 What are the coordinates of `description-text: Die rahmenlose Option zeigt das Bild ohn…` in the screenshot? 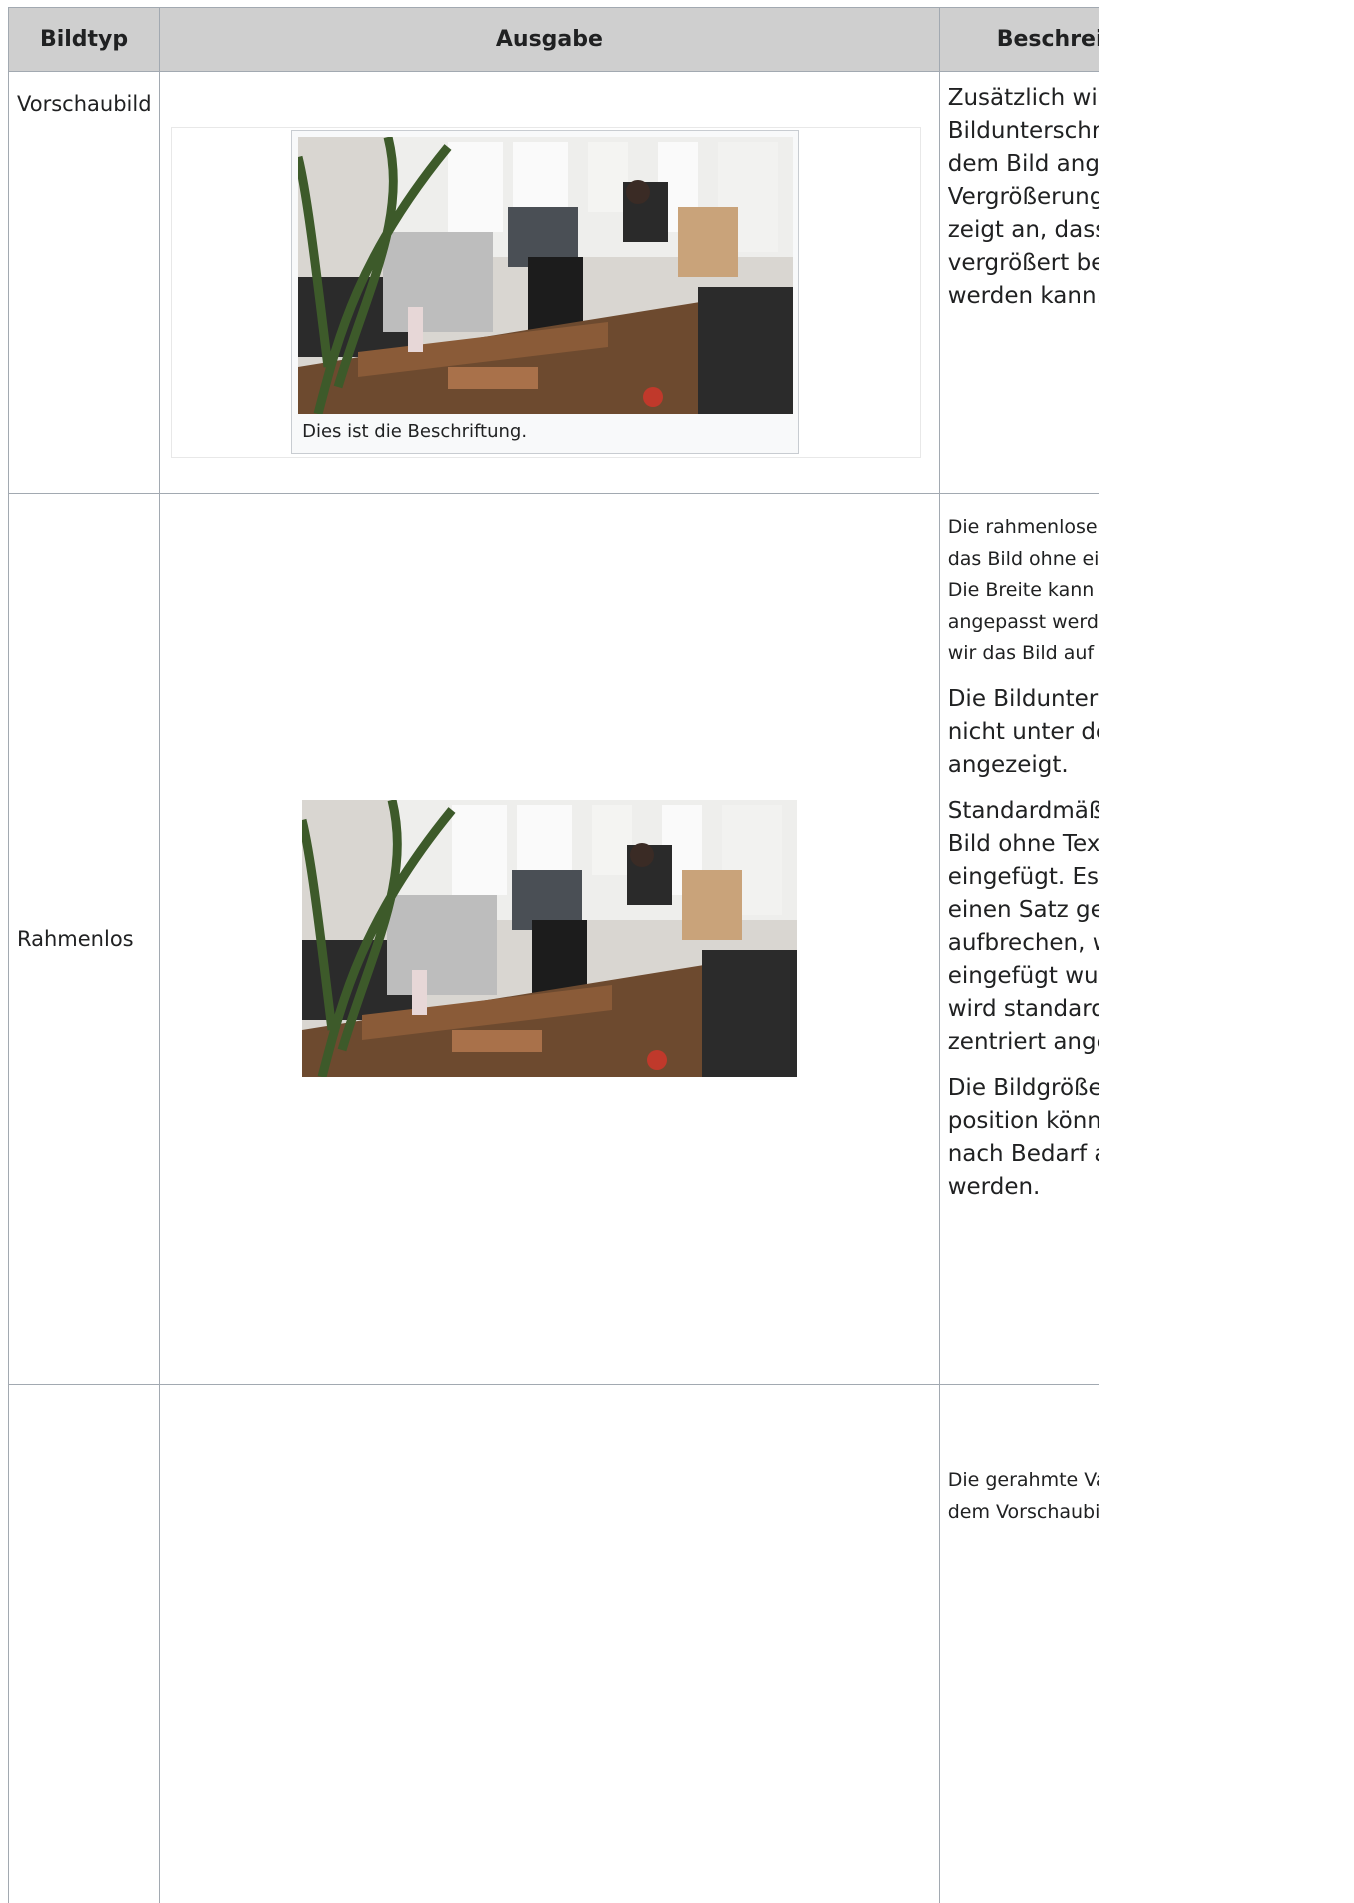 It's located at (1023, 590).